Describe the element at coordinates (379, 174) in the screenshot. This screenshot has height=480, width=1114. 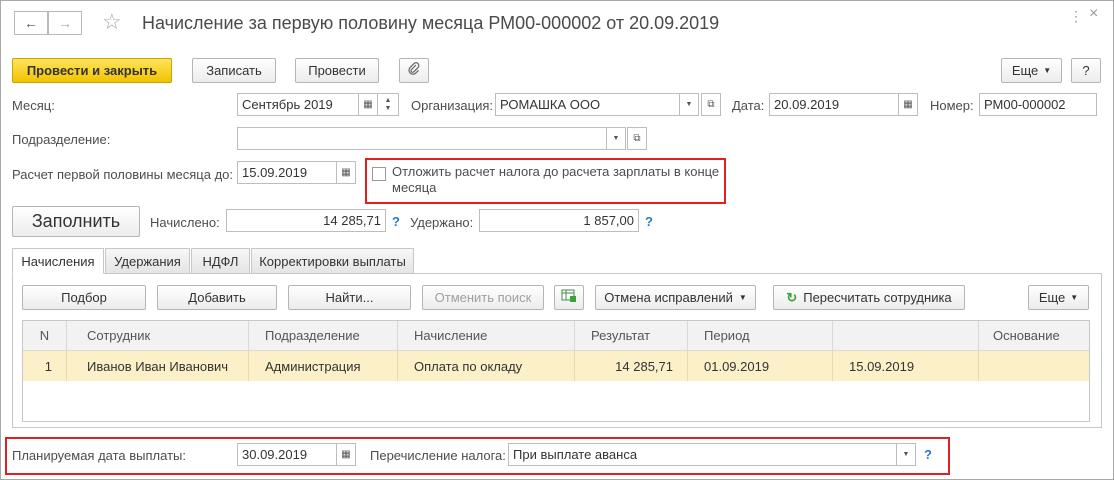
I see `postpone-tax-checkbox` at that location.